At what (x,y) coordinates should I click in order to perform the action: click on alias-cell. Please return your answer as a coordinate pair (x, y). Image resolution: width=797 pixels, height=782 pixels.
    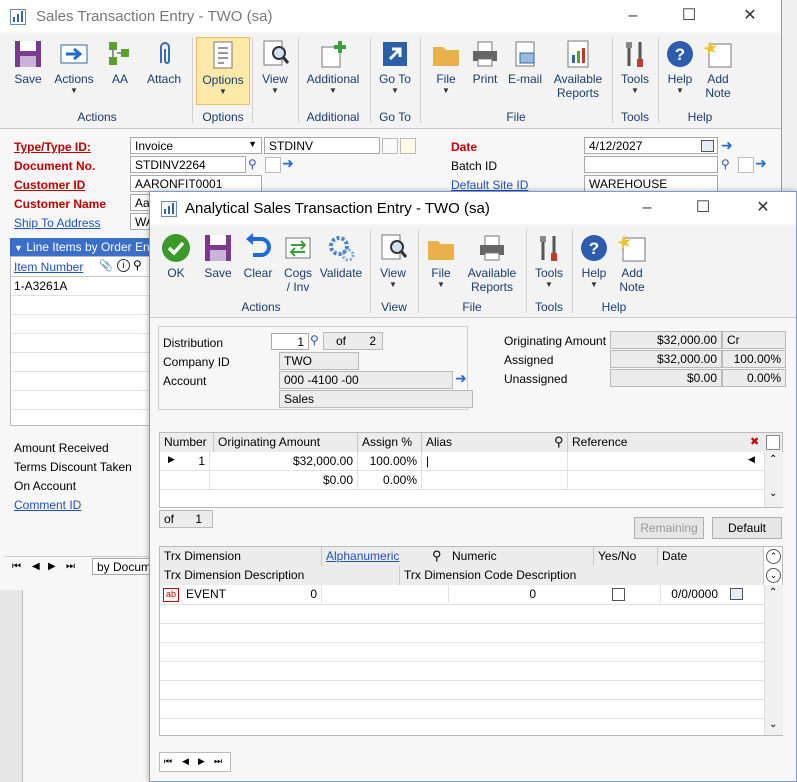
    Looking at the image, I should click on (495, 480).